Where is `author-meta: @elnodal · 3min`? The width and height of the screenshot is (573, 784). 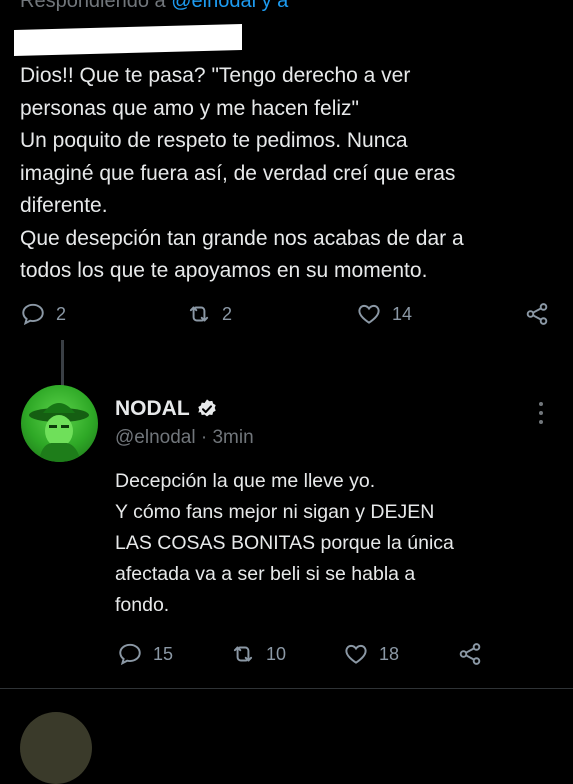
author-meta: @elnodal · 3min is located at coordinates (184, 438).